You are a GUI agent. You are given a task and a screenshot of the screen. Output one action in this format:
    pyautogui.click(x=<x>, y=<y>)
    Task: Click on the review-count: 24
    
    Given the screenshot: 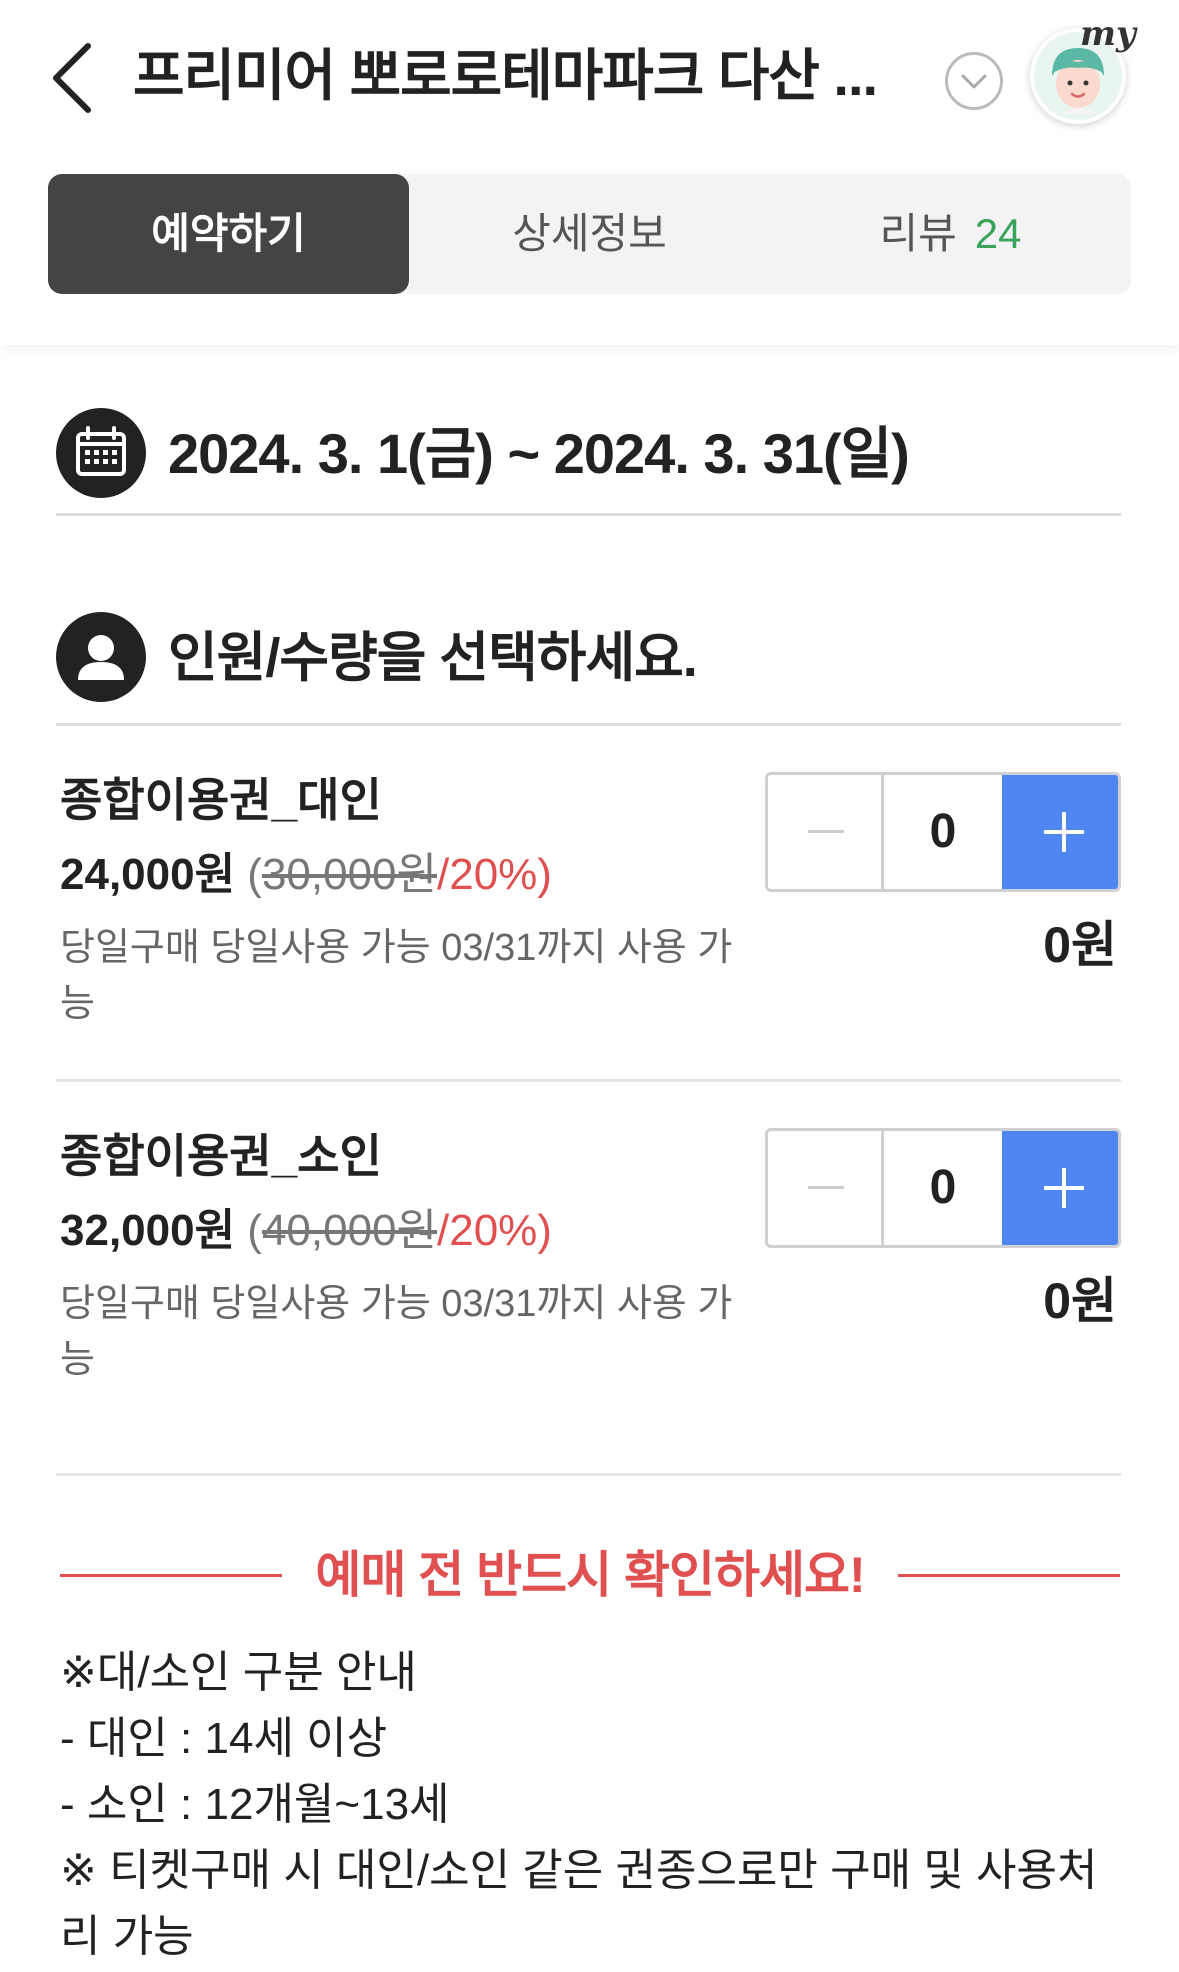 What is the action you would take?
    pyautogui.click(x=998, y=233)
    